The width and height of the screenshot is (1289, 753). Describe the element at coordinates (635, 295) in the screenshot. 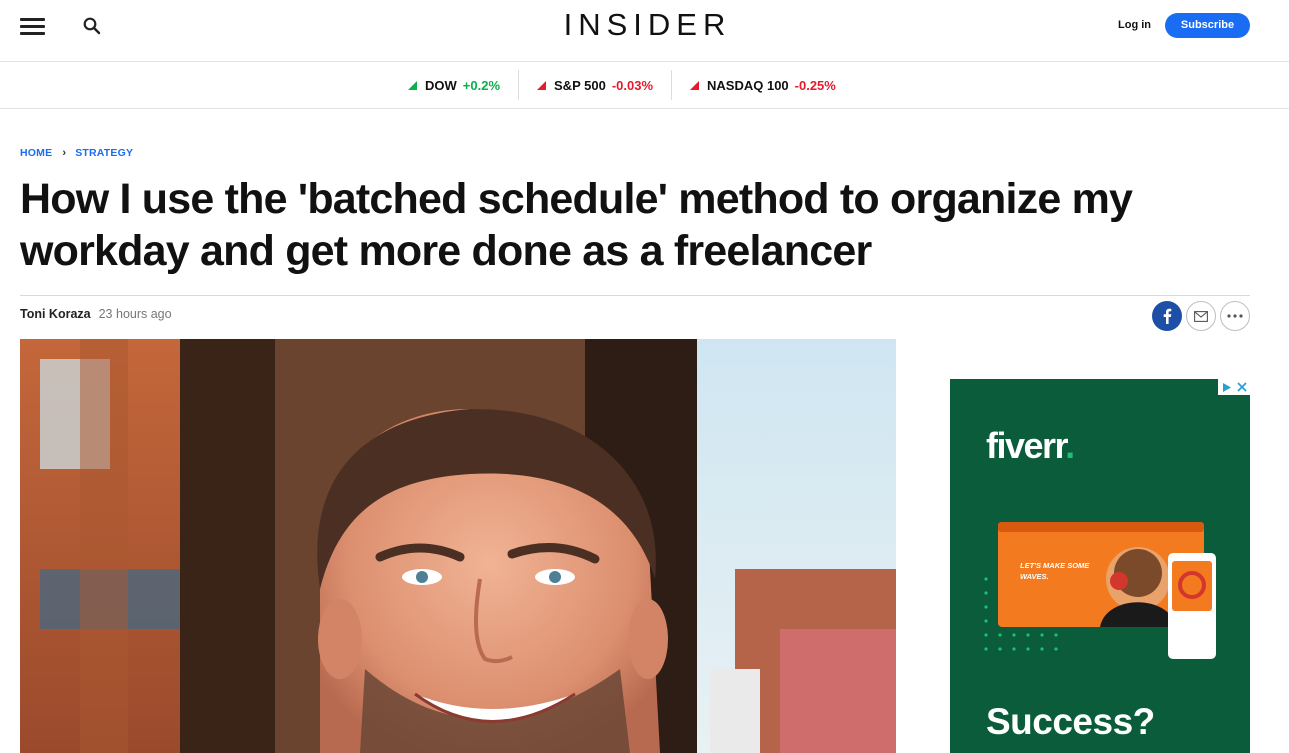

I see `divider` at that location.